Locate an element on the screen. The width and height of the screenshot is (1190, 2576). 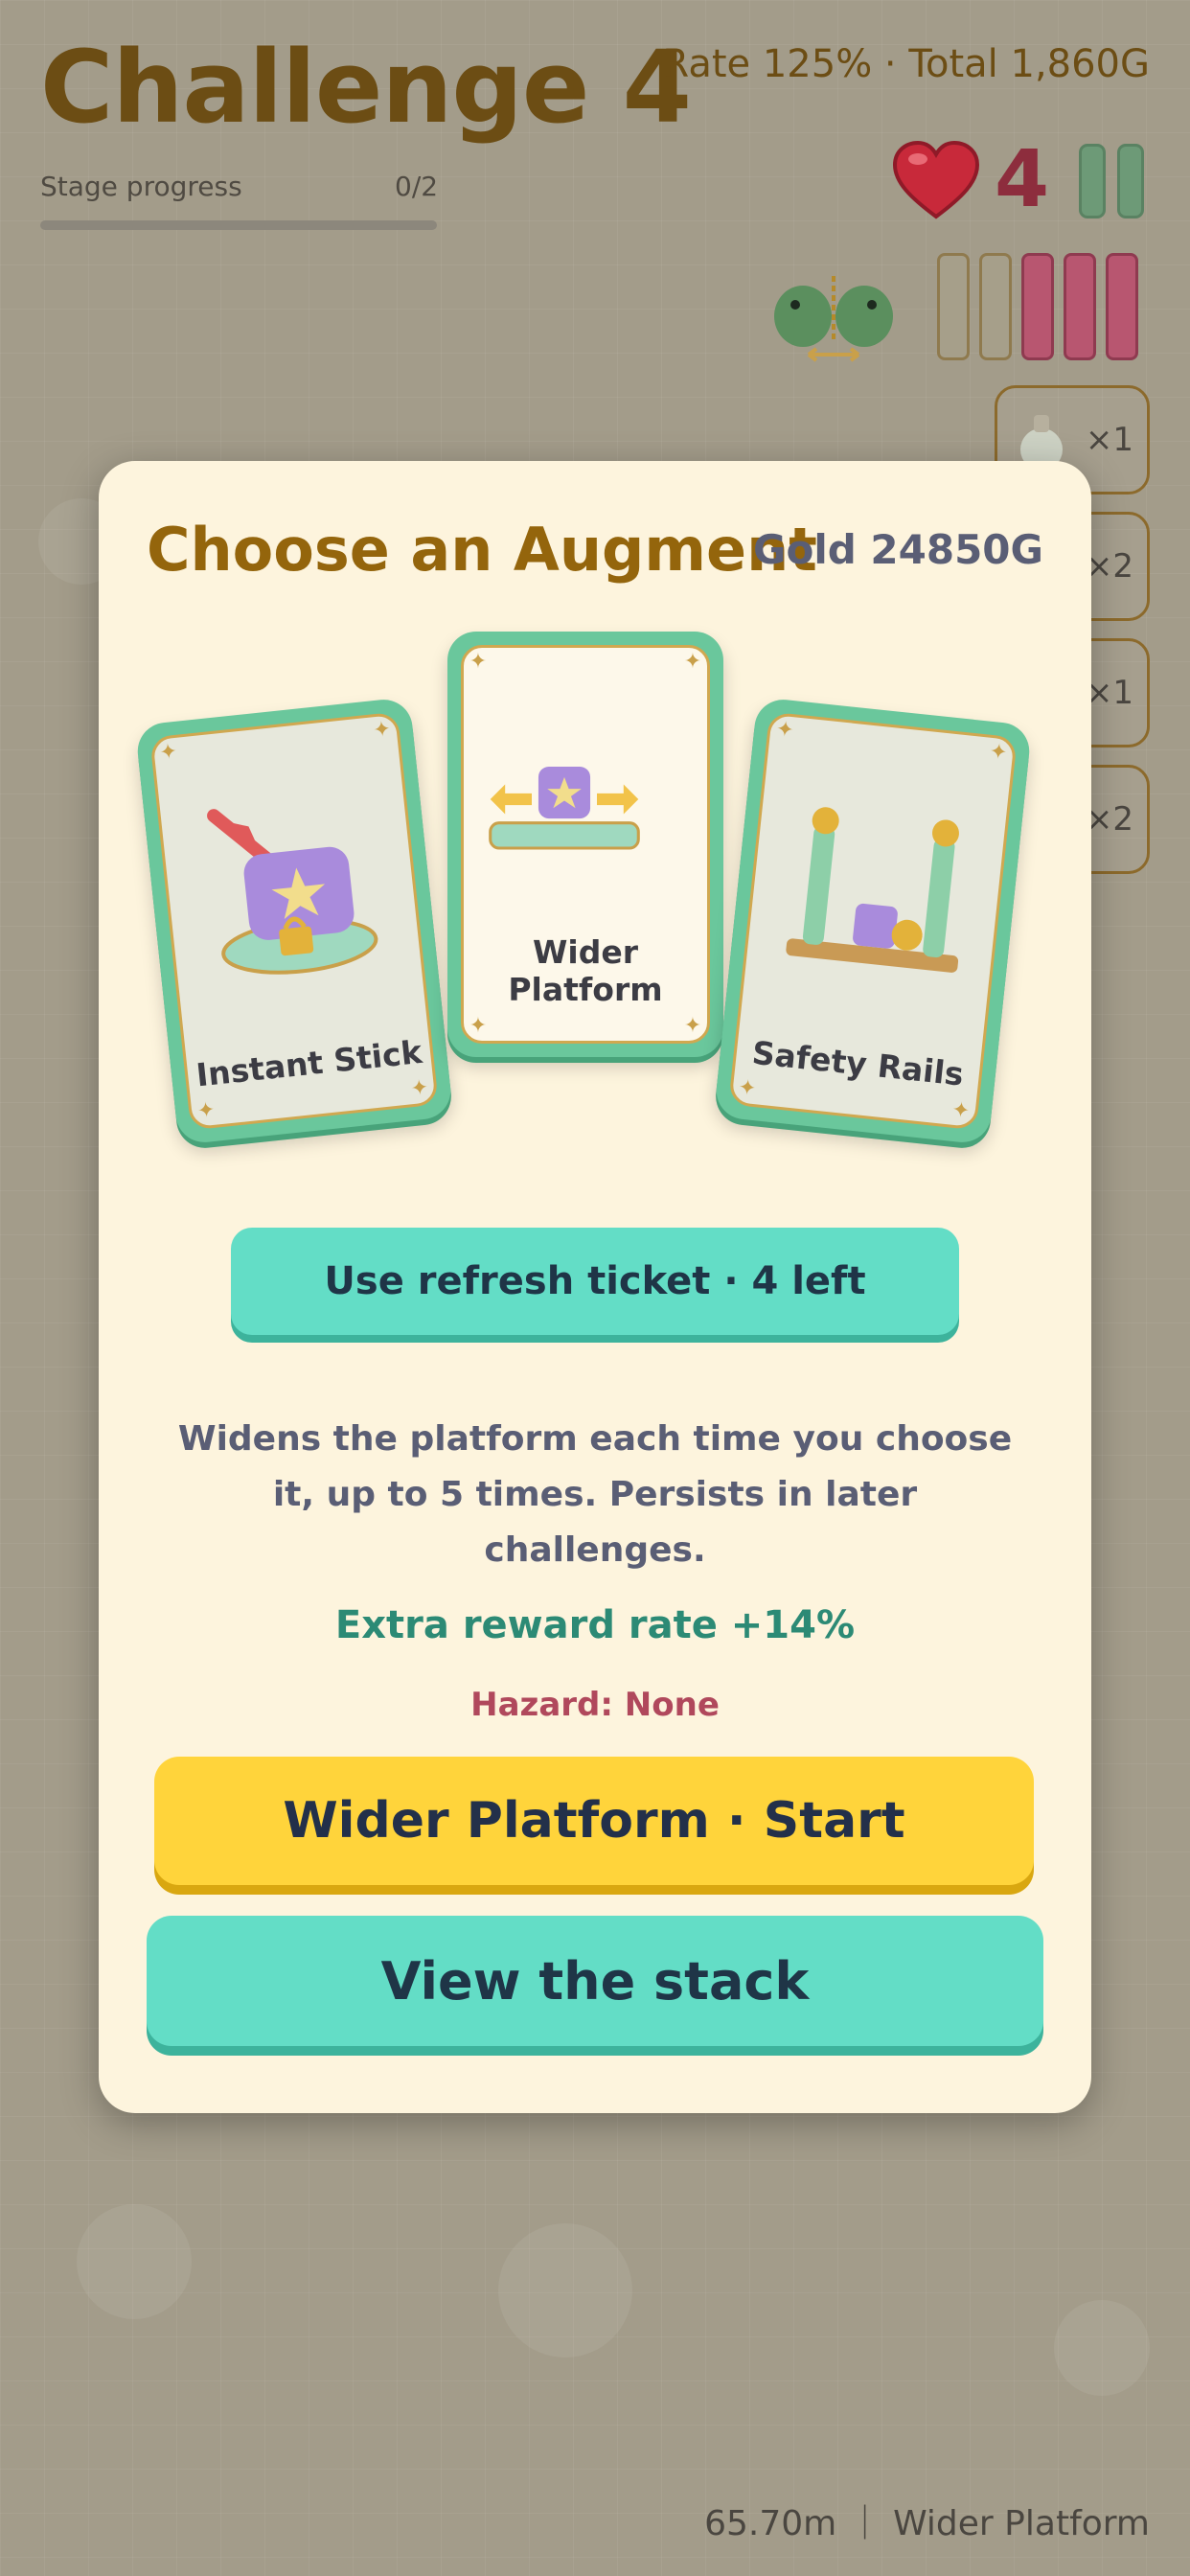
stage-progress-count: 0/2 is located at coordinates (417, 186).